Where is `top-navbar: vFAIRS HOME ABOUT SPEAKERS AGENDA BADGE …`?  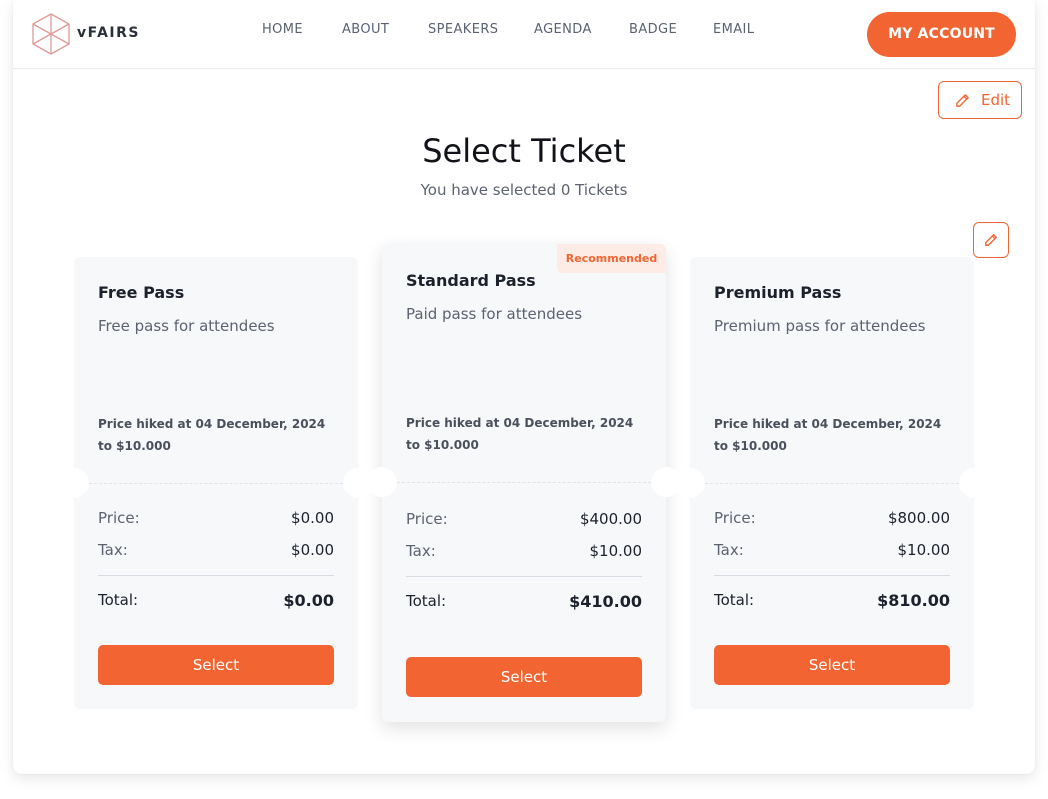 top-navbar: vFAIRS HOME ABOUT SPEAKERS AGENDA BADGE … is located at coordinates (524, 34).